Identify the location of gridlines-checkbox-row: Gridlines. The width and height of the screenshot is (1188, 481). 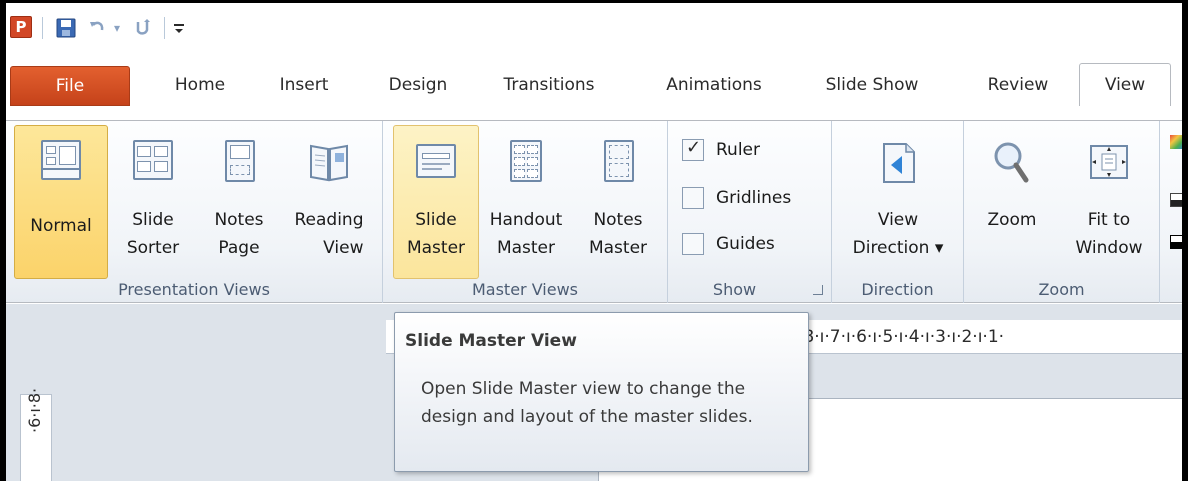
(736, 198).